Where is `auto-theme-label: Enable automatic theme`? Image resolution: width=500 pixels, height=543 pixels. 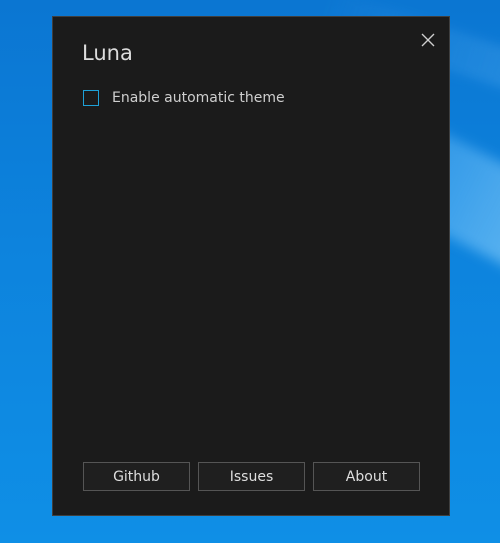 auto-theme-label: Enable automatic theme is located at coordinates (198, 98).